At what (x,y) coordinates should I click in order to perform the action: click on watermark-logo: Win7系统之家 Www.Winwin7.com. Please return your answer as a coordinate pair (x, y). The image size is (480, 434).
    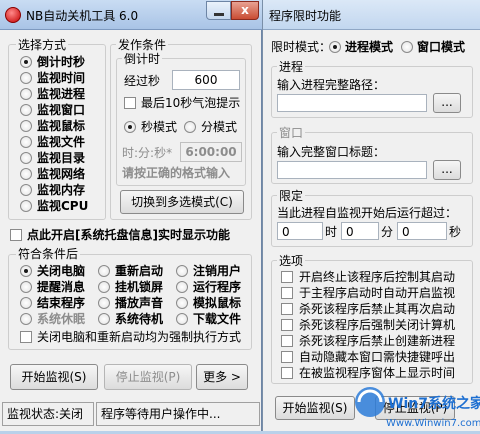
    Looking at the image, I should click on (415, 404).